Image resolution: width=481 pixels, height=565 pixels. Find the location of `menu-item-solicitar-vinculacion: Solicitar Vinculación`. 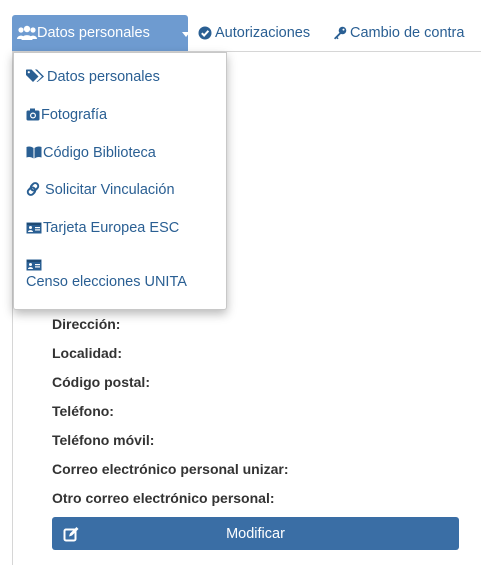

menu-item-solicitar-vinculacion: Solicitar Vinculación is located at coordinates (100, 190).